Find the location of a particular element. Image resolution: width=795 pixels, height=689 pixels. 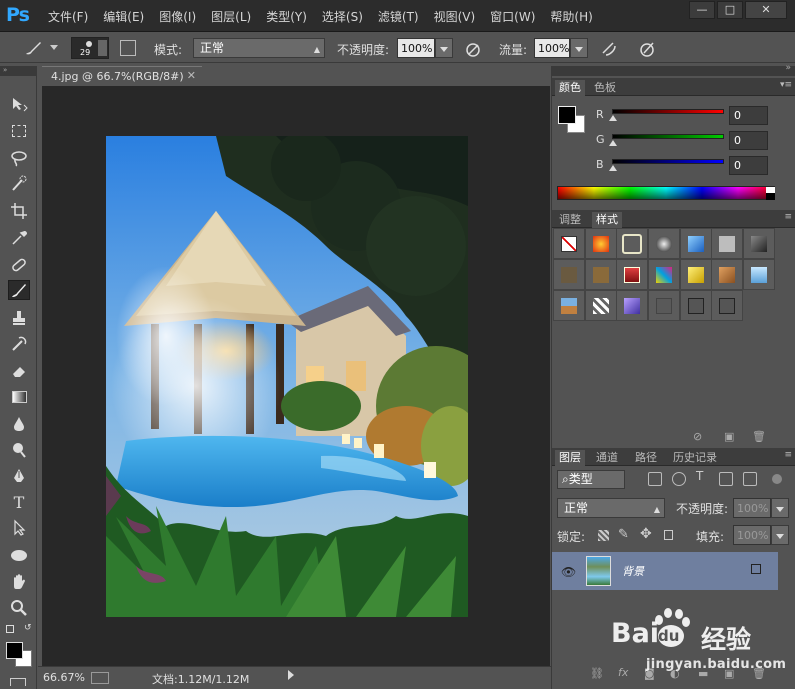

close-tab-icon: ✕ is located at coordinates (191, 75).